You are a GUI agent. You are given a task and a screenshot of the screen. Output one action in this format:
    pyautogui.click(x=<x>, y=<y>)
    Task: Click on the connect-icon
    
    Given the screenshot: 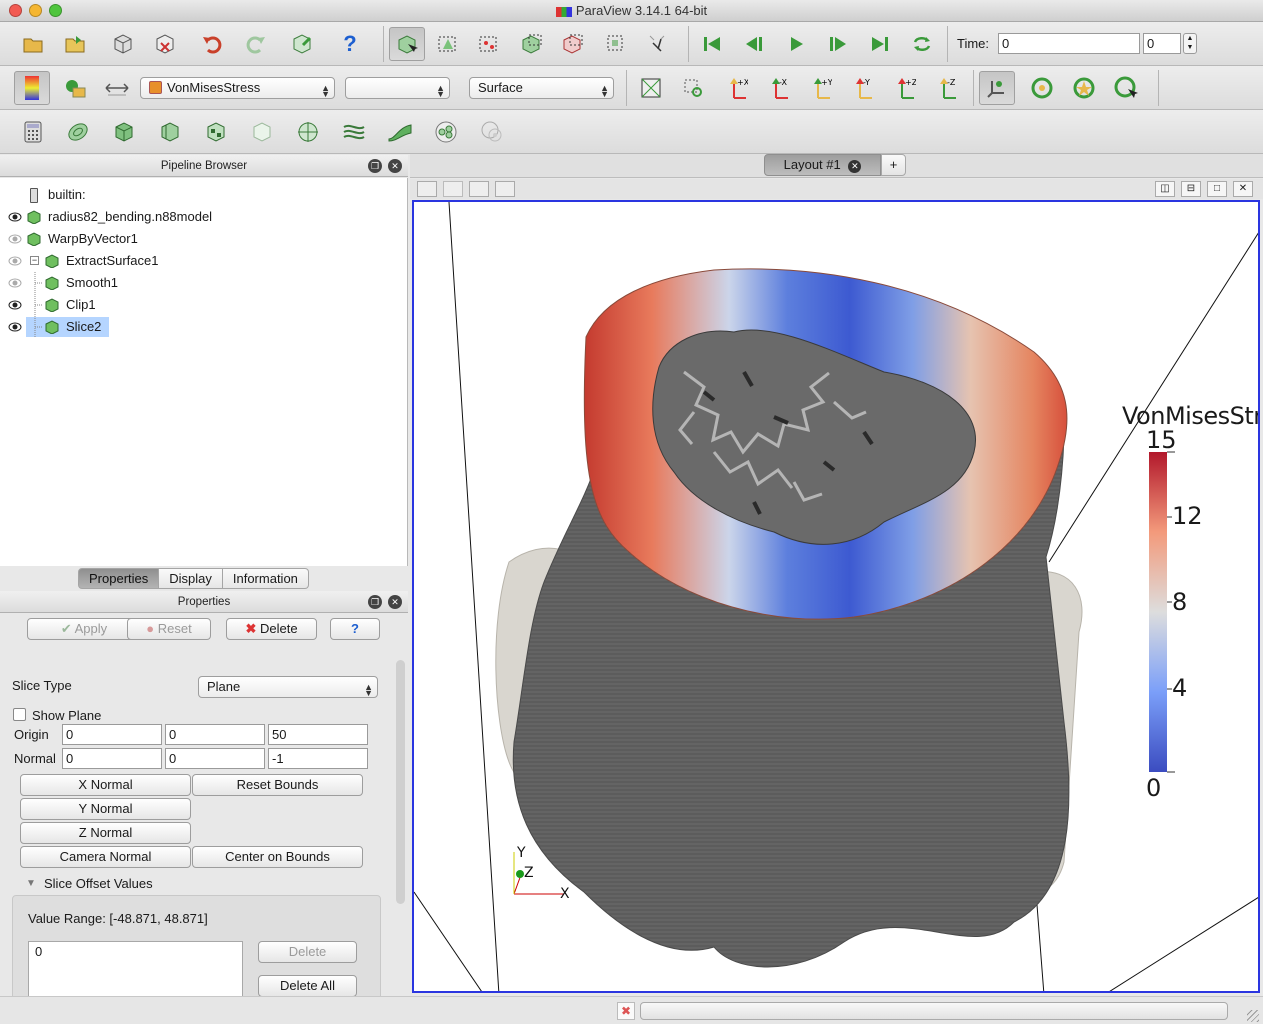 What is the action you would take?
    pyautogui.click(x=302, y=44)
    